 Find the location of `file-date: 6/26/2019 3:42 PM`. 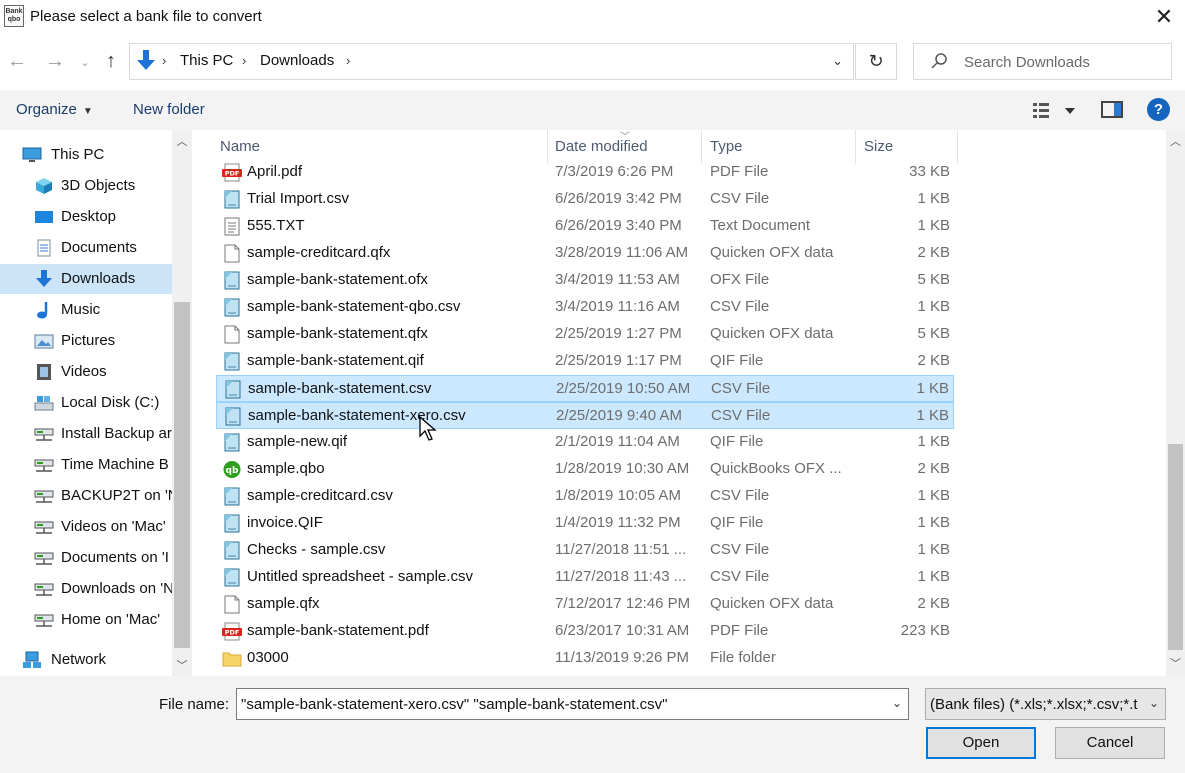

file-date: 6/26/2019 3:42 PM is located at coordinates (618, 198).